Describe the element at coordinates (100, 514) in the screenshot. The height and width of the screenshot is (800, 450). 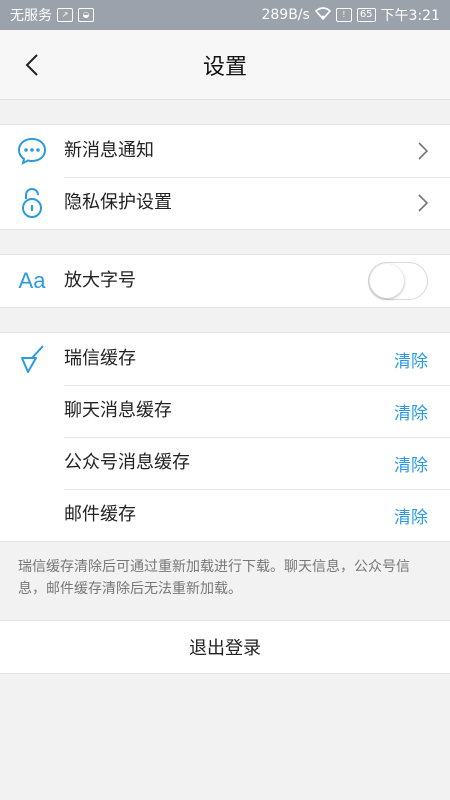
I see `cache-item-label: 邮件缓存` at that location.